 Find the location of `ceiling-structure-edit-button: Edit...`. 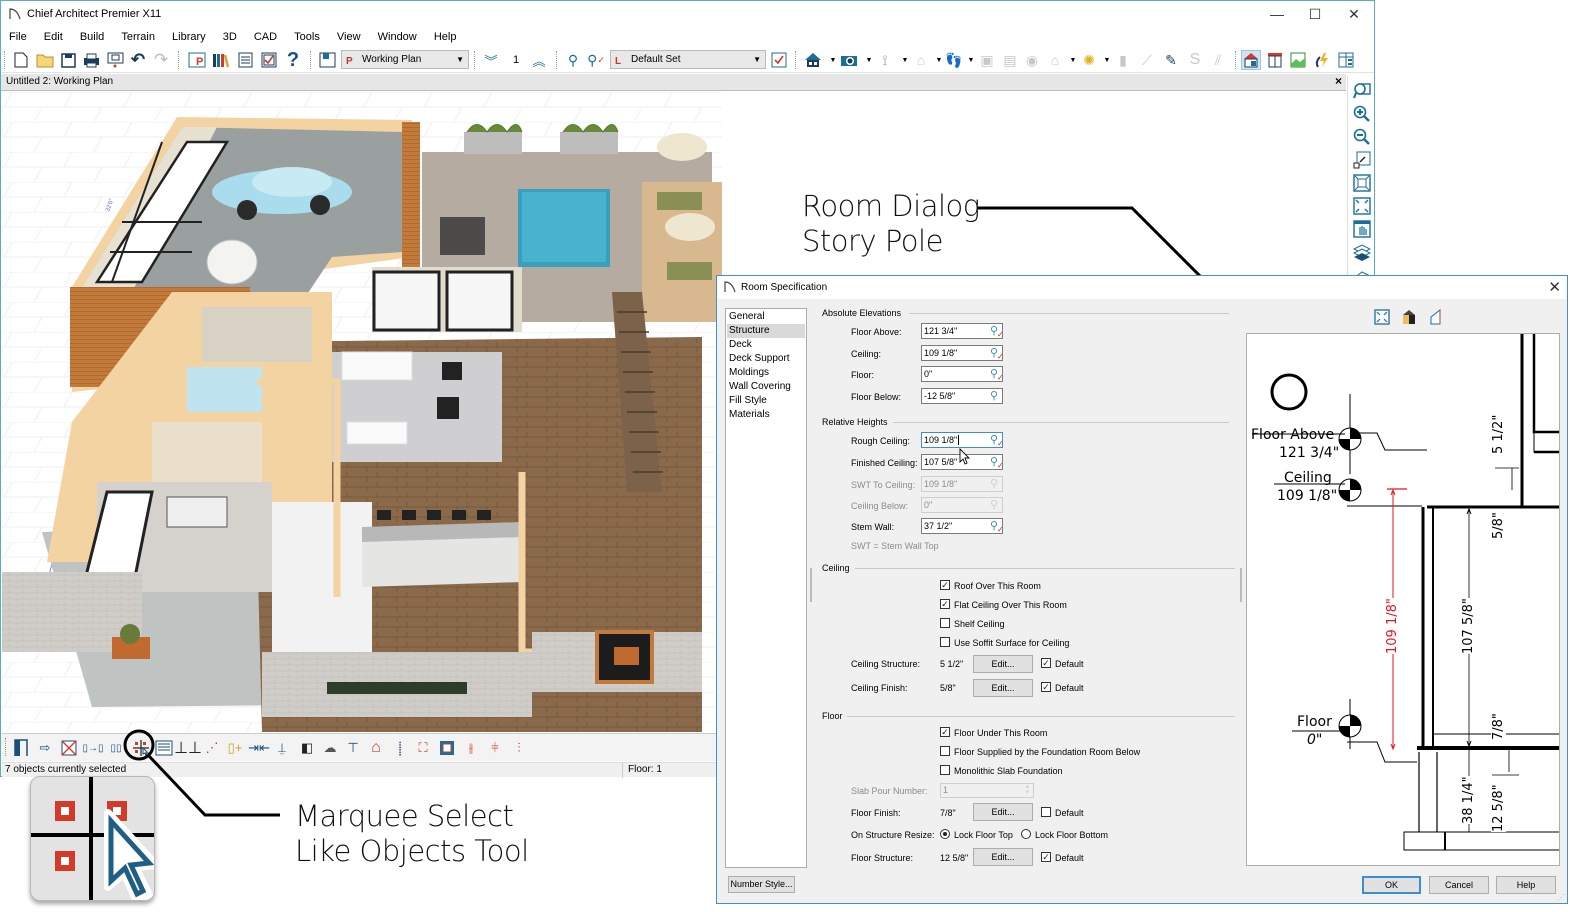

ceiling-structure-edit-button: Edit... is located at coordinates (1003, 664).